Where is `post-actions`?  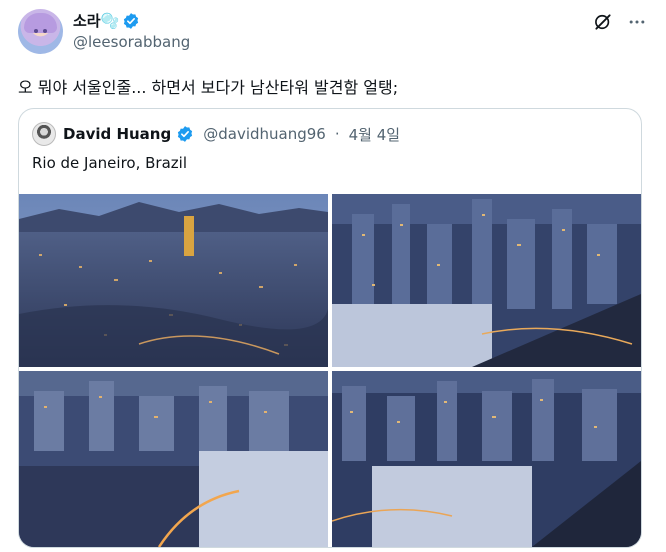
post-actions is located at coordinates (620, 22).